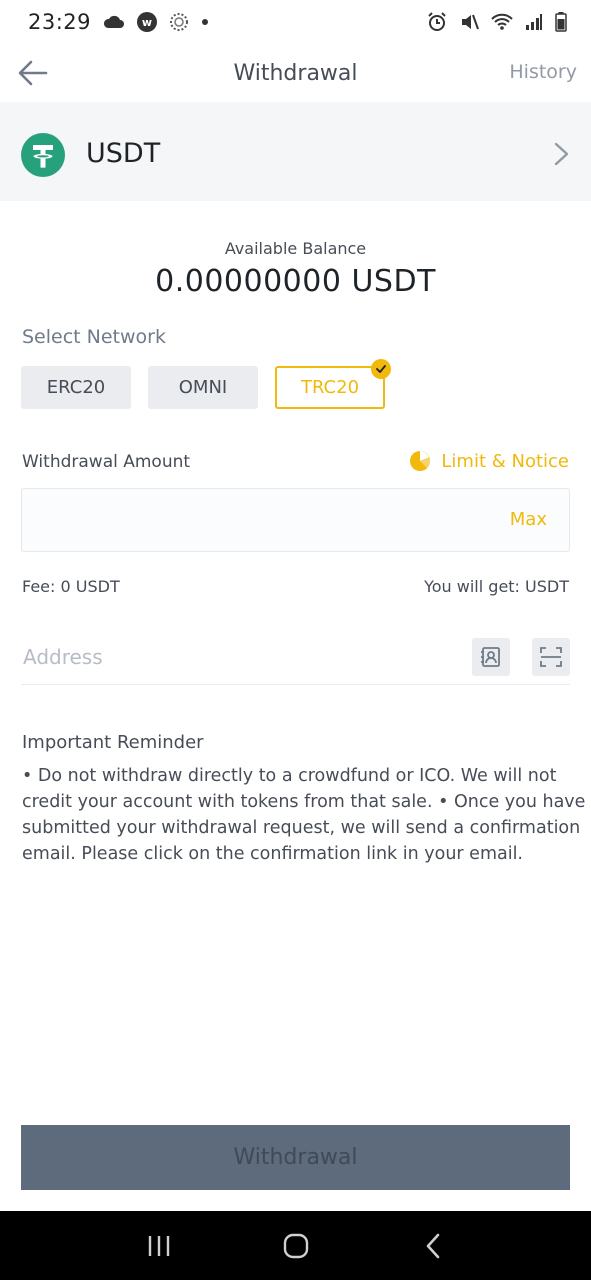  What do you see at coordinates (420, 461) in the screenshot?
I see `pie-chart-icon` at bounding box center [420, 461].